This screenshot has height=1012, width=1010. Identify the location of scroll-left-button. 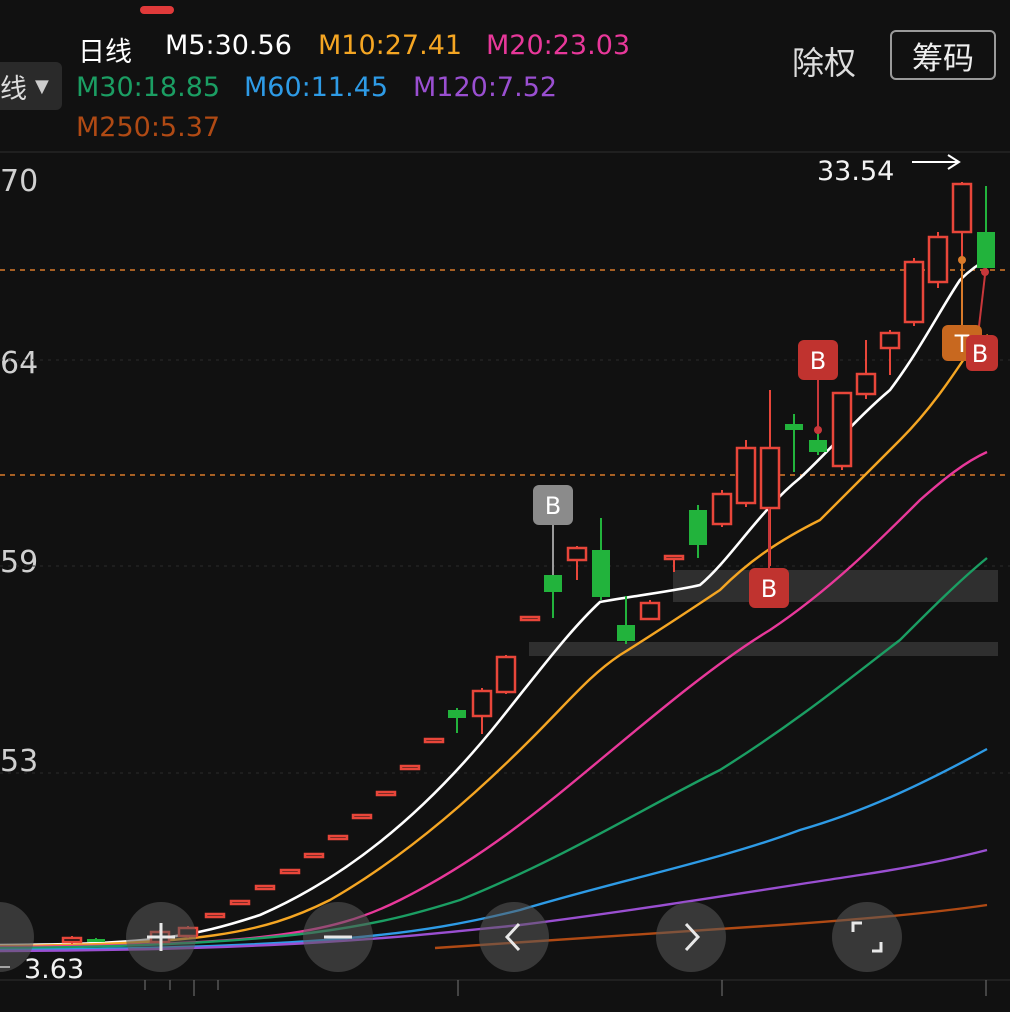
(514, 937).